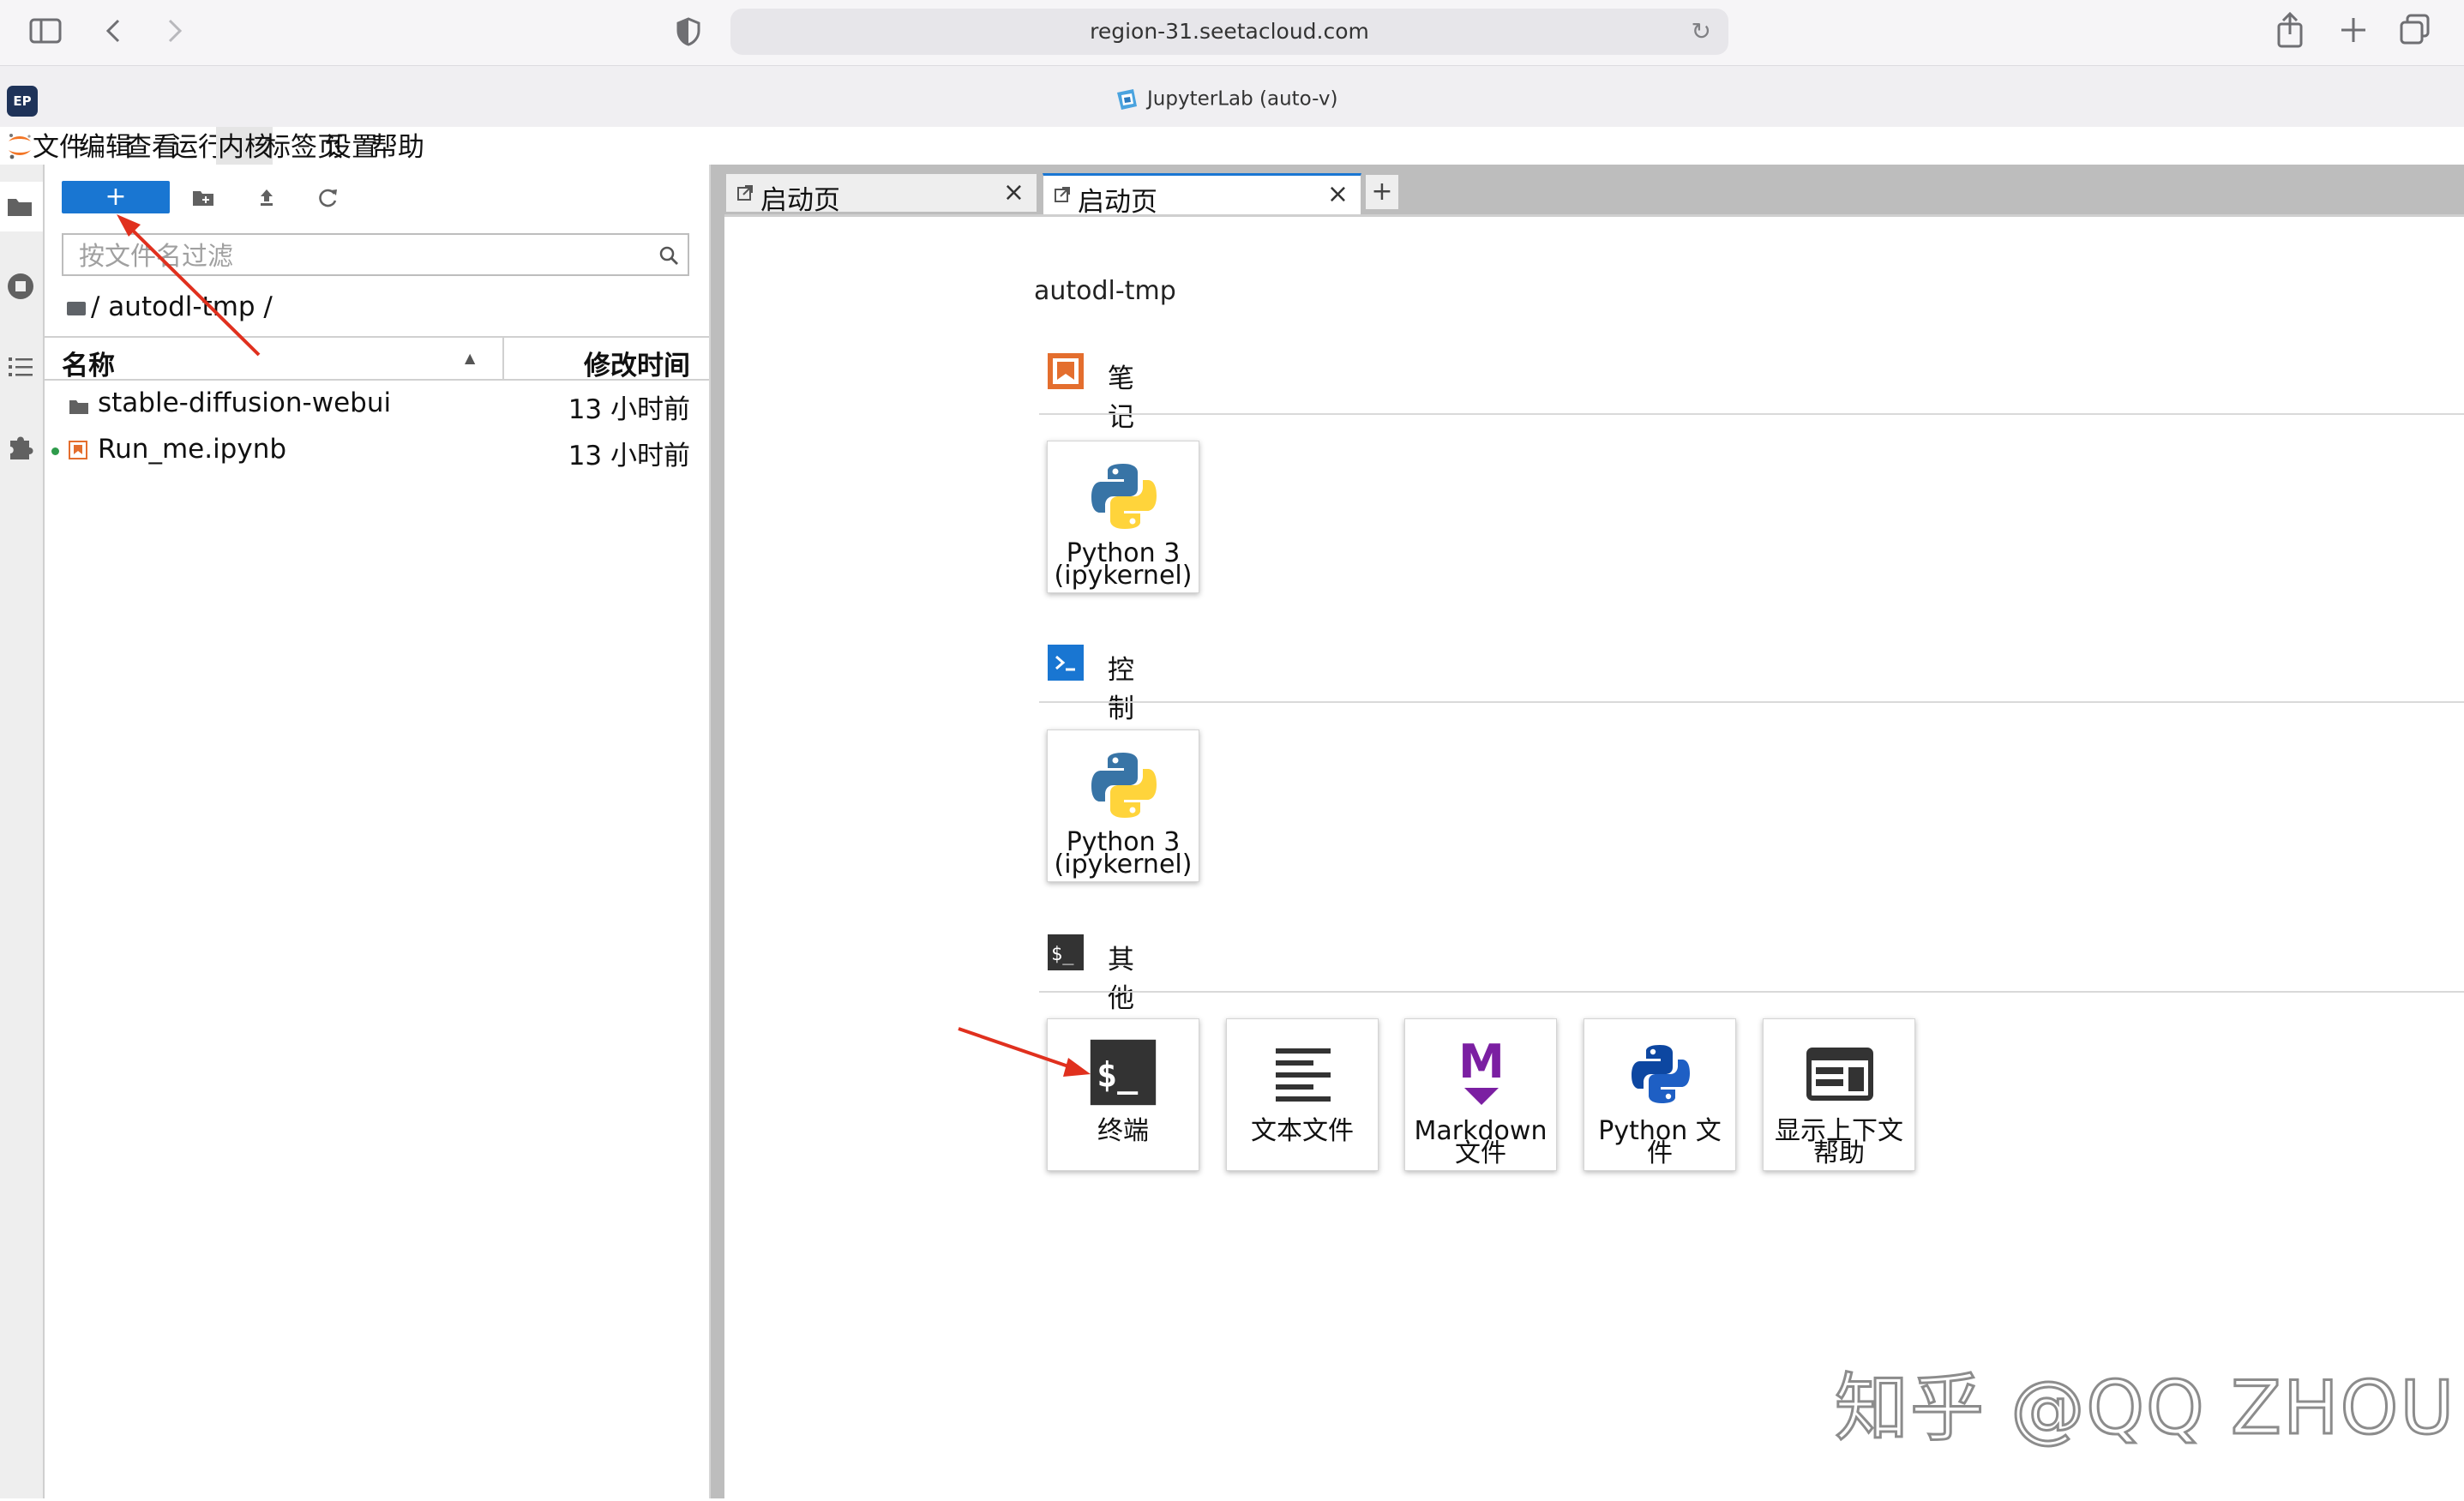 The image size is (2464, 1501). I want to click on launcher-card-notebook-python3: Python 3 (ipykernel), so click(1123, 517).